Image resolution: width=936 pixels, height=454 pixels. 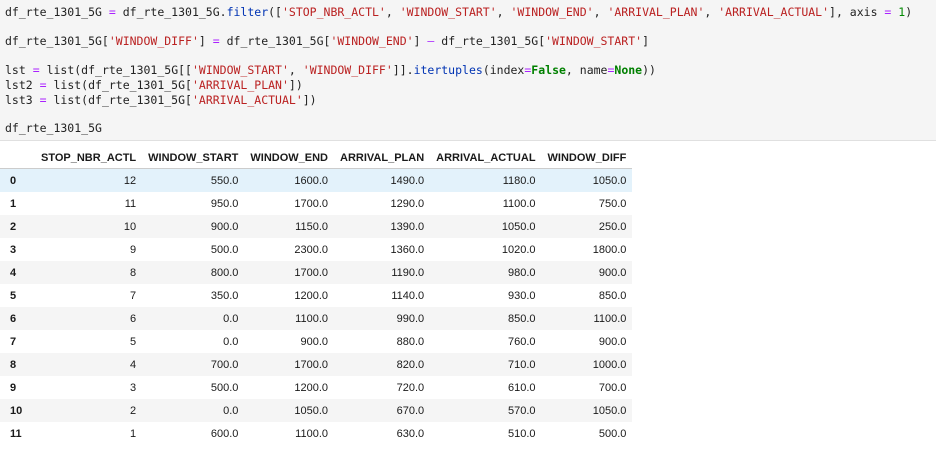 I want to click on table-cell: 980.0, so click(x=522, y=272).